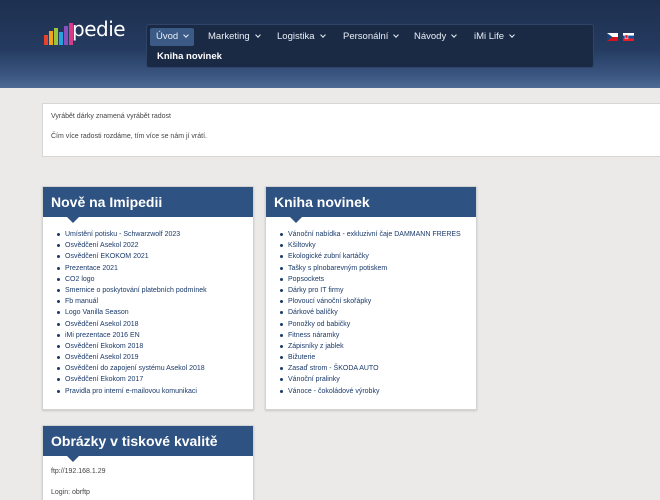 This screenshot has height=500, width=660. I want to click on ftp-address: ftp://192.168.1.29, so click(78, 471).